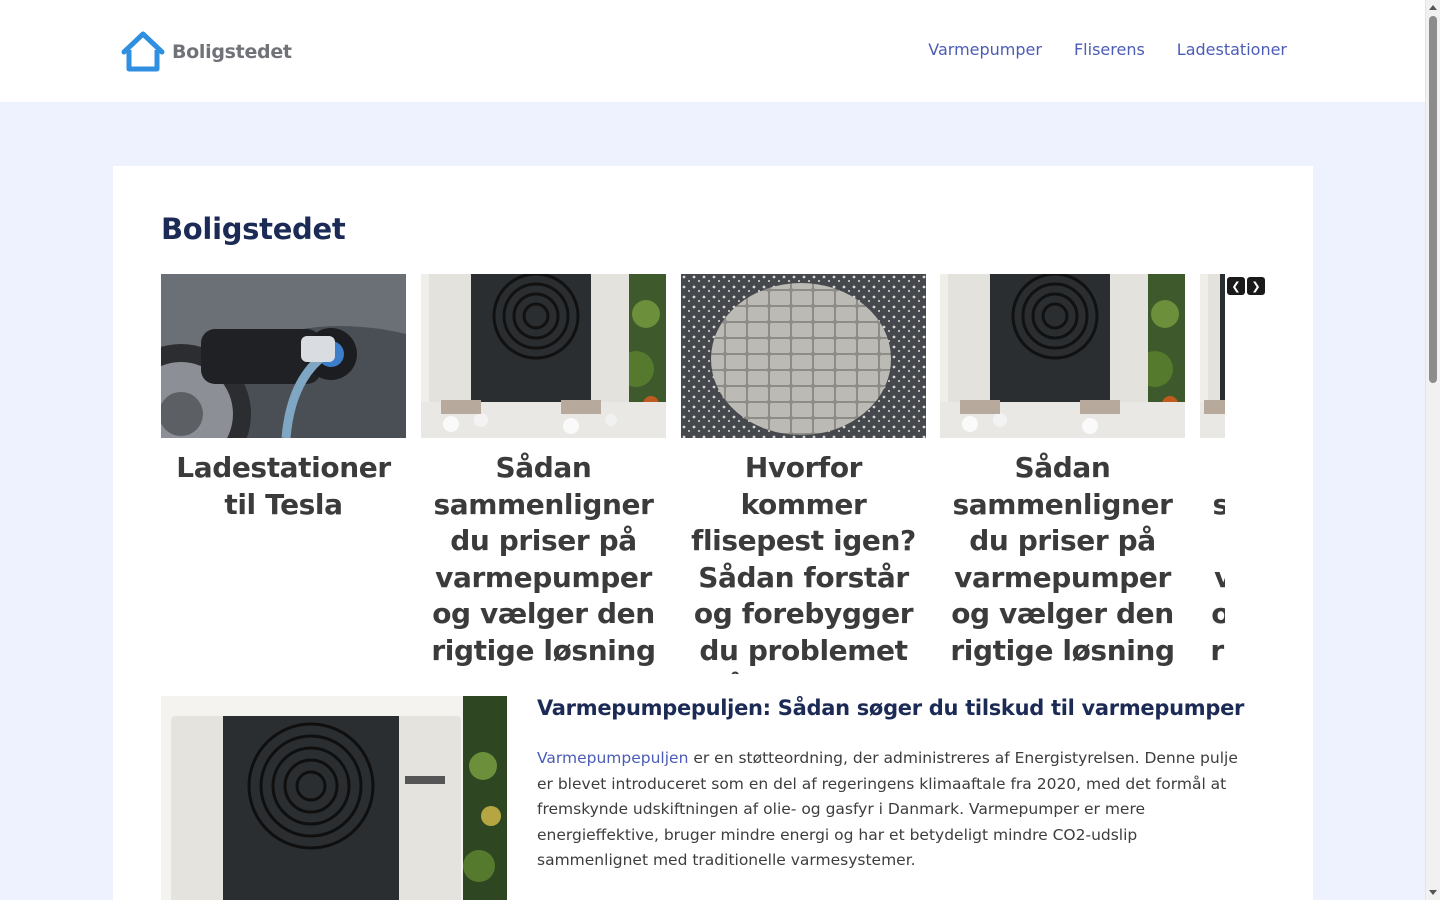  I want to click on page-title: Boligstedet, so click(253, 229).